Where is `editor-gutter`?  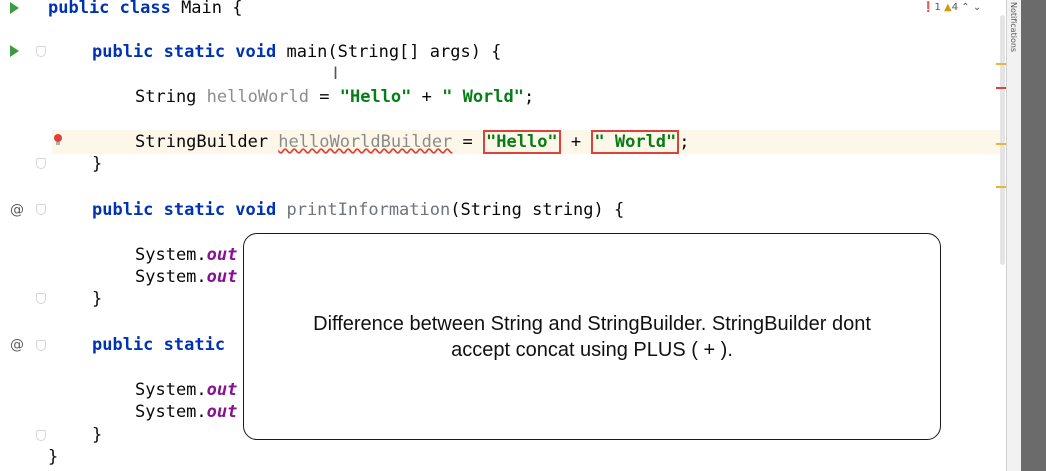 editor-gutter is located at coordinates (26, 235).